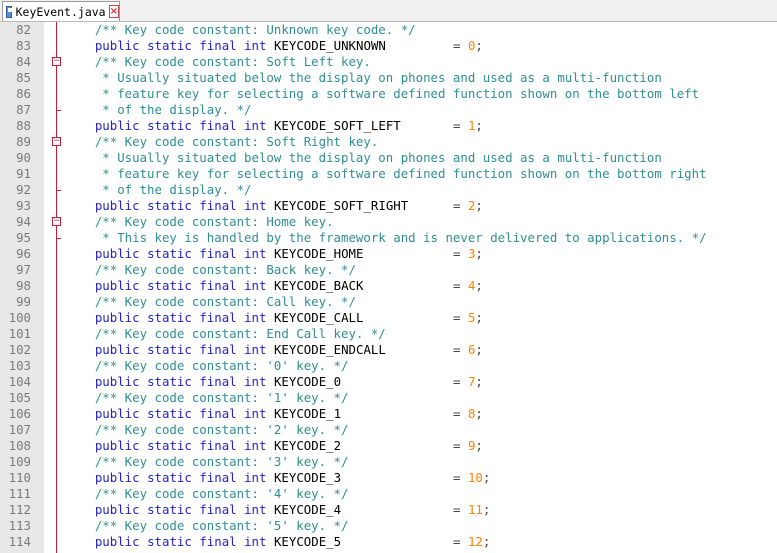 The image size is (777, 553). What do you see at coordinates (199, 221) in the screenshot?
I see `code-text: /** Key code constant: Home key.` at bounding box center [199, 221].